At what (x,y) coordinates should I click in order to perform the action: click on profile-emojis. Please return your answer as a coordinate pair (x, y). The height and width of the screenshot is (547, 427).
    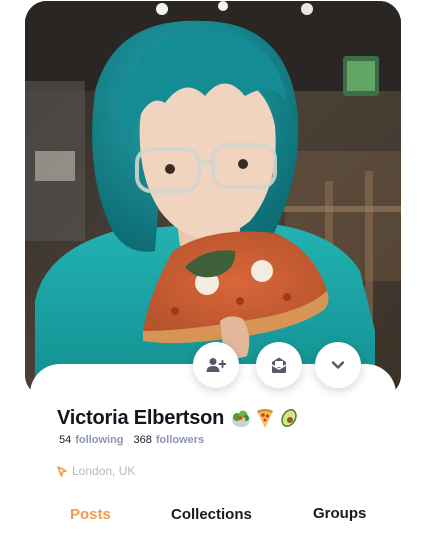
    Looking at the image, I should click on (265, 418).